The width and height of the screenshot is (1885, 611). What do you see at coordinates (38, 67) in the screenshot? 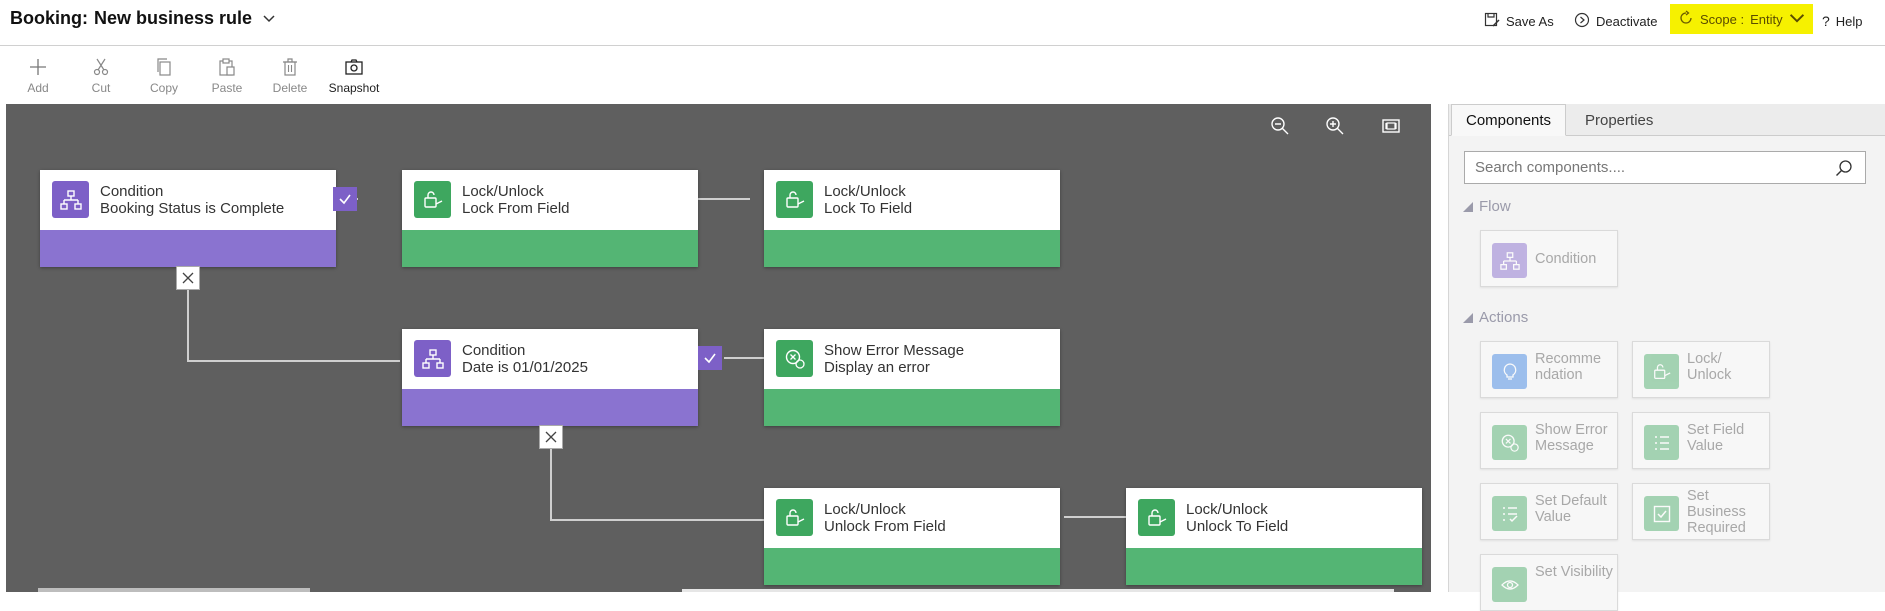
I see `plus-icon` at bounding box center [38, 67].